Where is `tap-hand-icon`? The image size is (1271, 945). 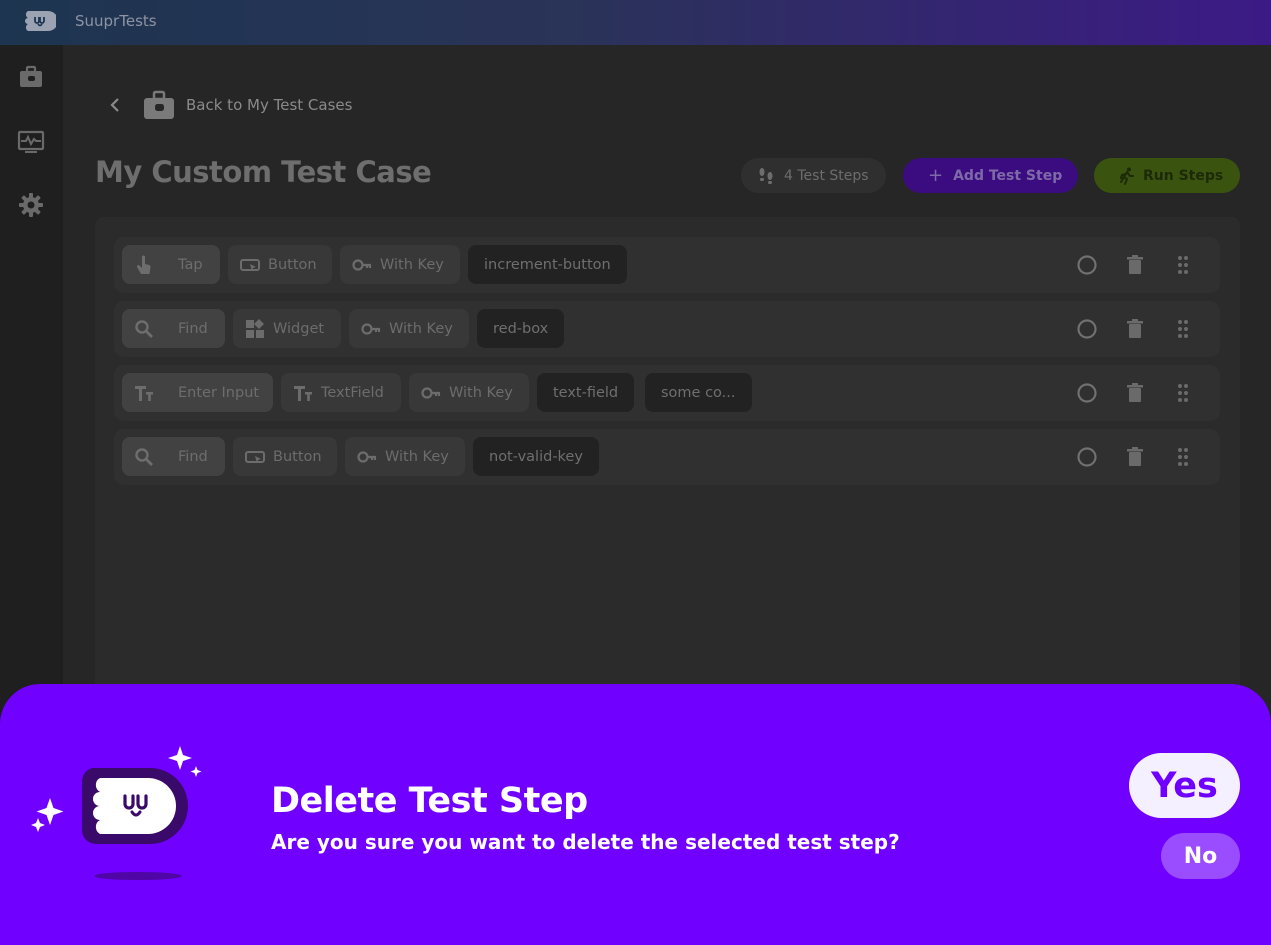 tap-hand-icon is located at coordinates (143, 264).